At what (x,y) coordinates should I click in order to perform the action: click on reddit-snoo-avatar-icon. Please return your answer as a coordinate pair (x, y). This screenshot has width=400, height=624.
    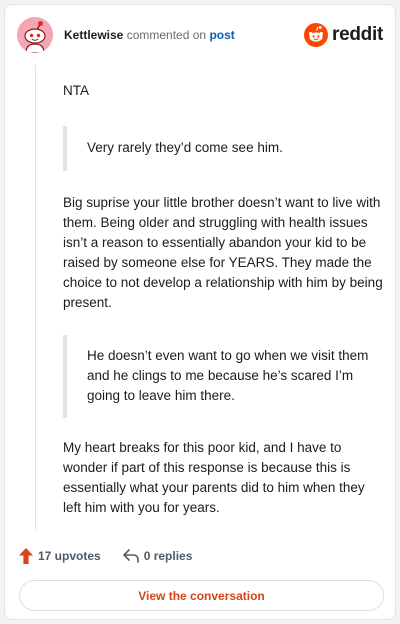
    Looking at the image, I should click on (35, 35).